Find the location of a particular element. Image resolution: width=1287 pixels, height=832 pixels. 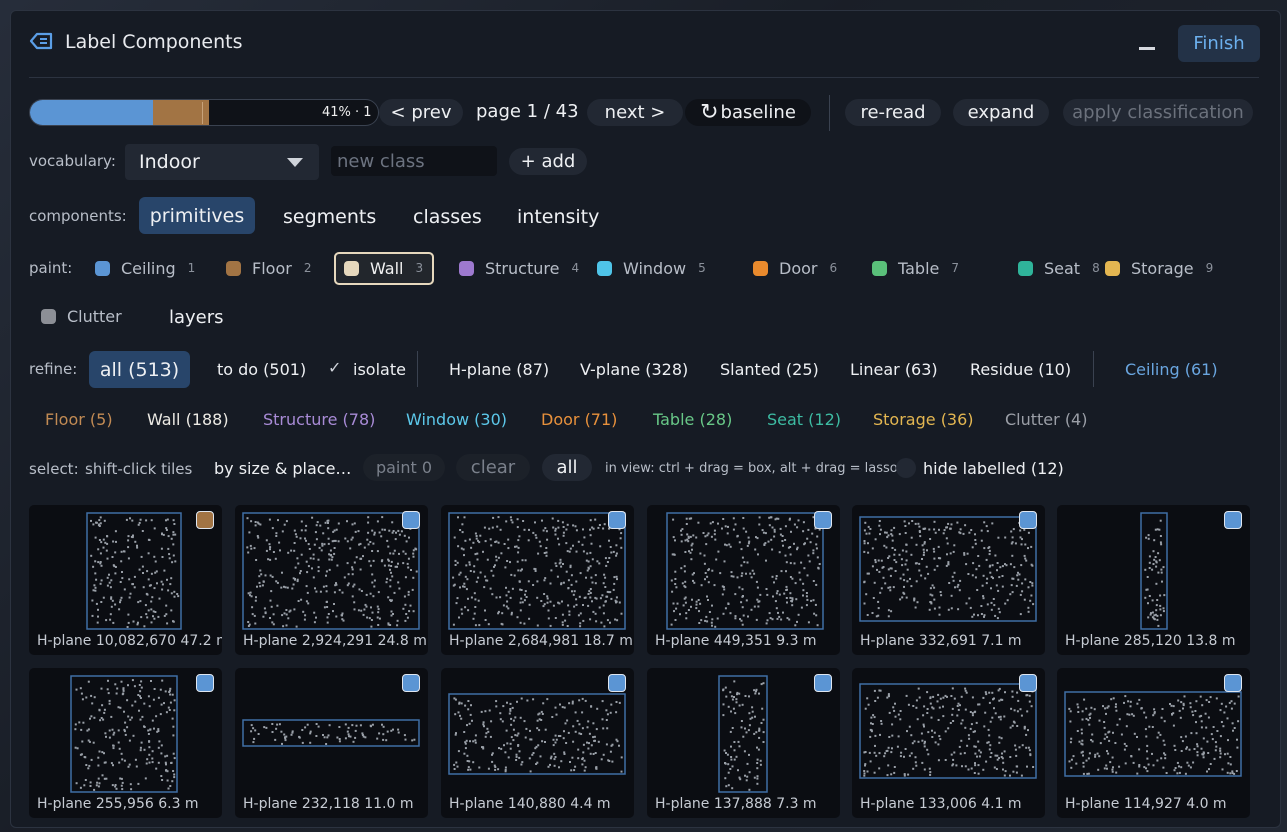

paint-seat: Seat 8 is located at coordinates (1059, 268).